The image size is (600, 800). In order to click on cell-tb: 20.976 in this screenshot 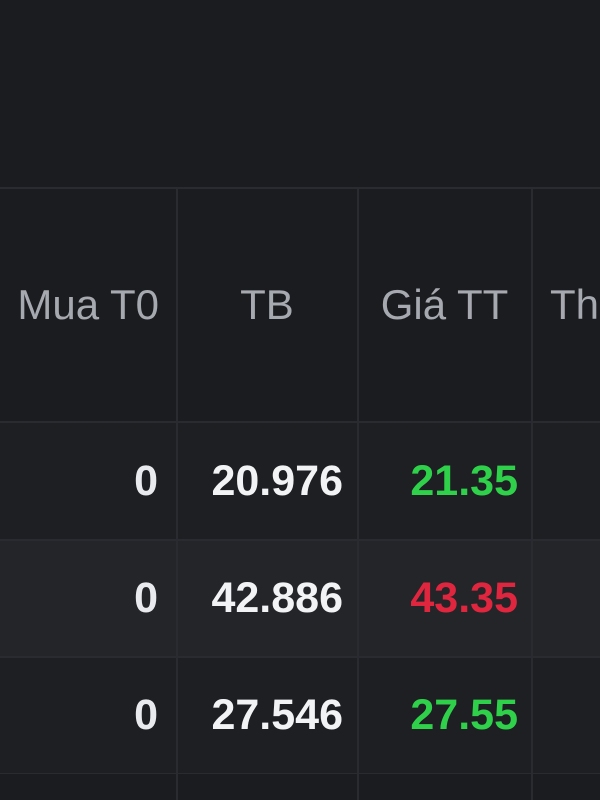, I will do `click(277, 481)`.